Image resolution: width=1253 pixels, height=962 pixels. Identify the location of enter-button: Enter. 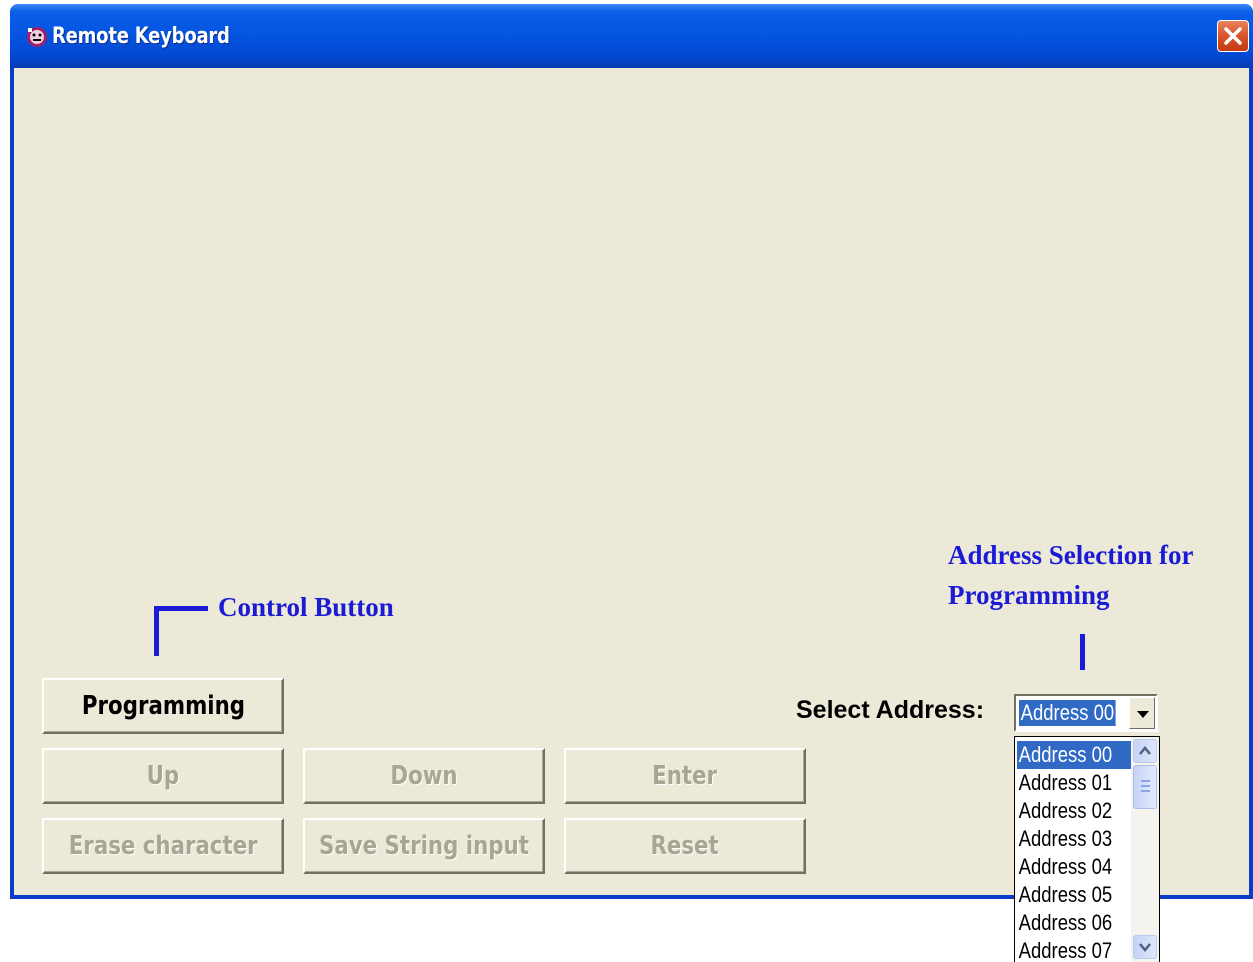
(685, 776).